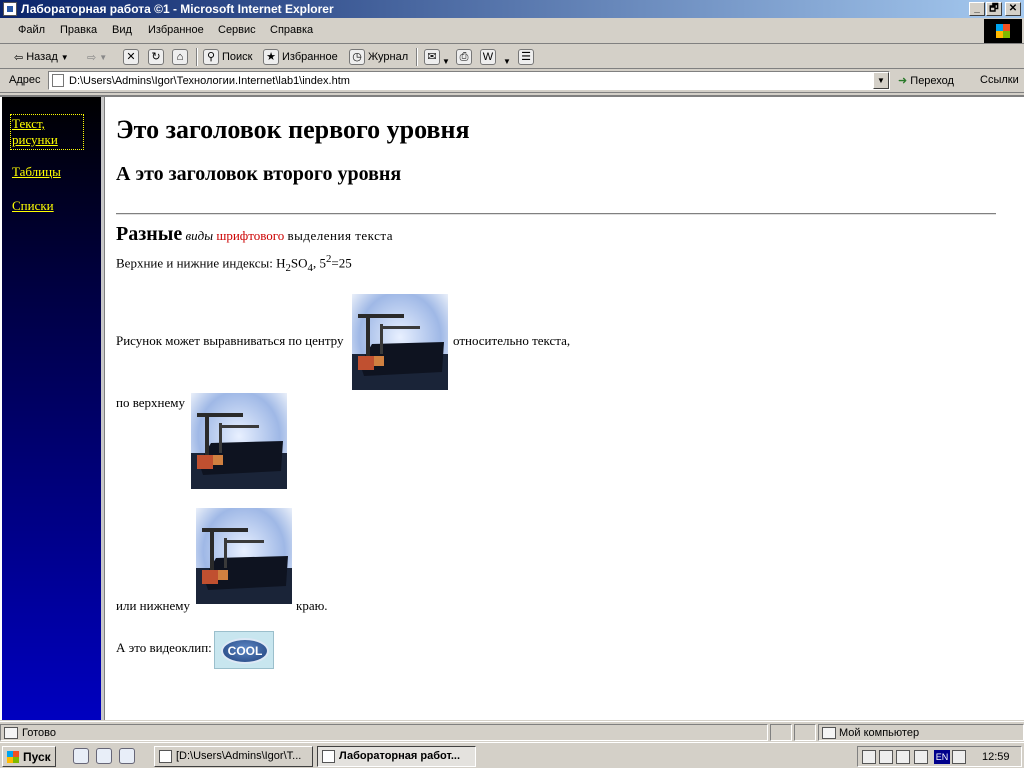  I want to click on minimize-button: _, so click(977, 9).